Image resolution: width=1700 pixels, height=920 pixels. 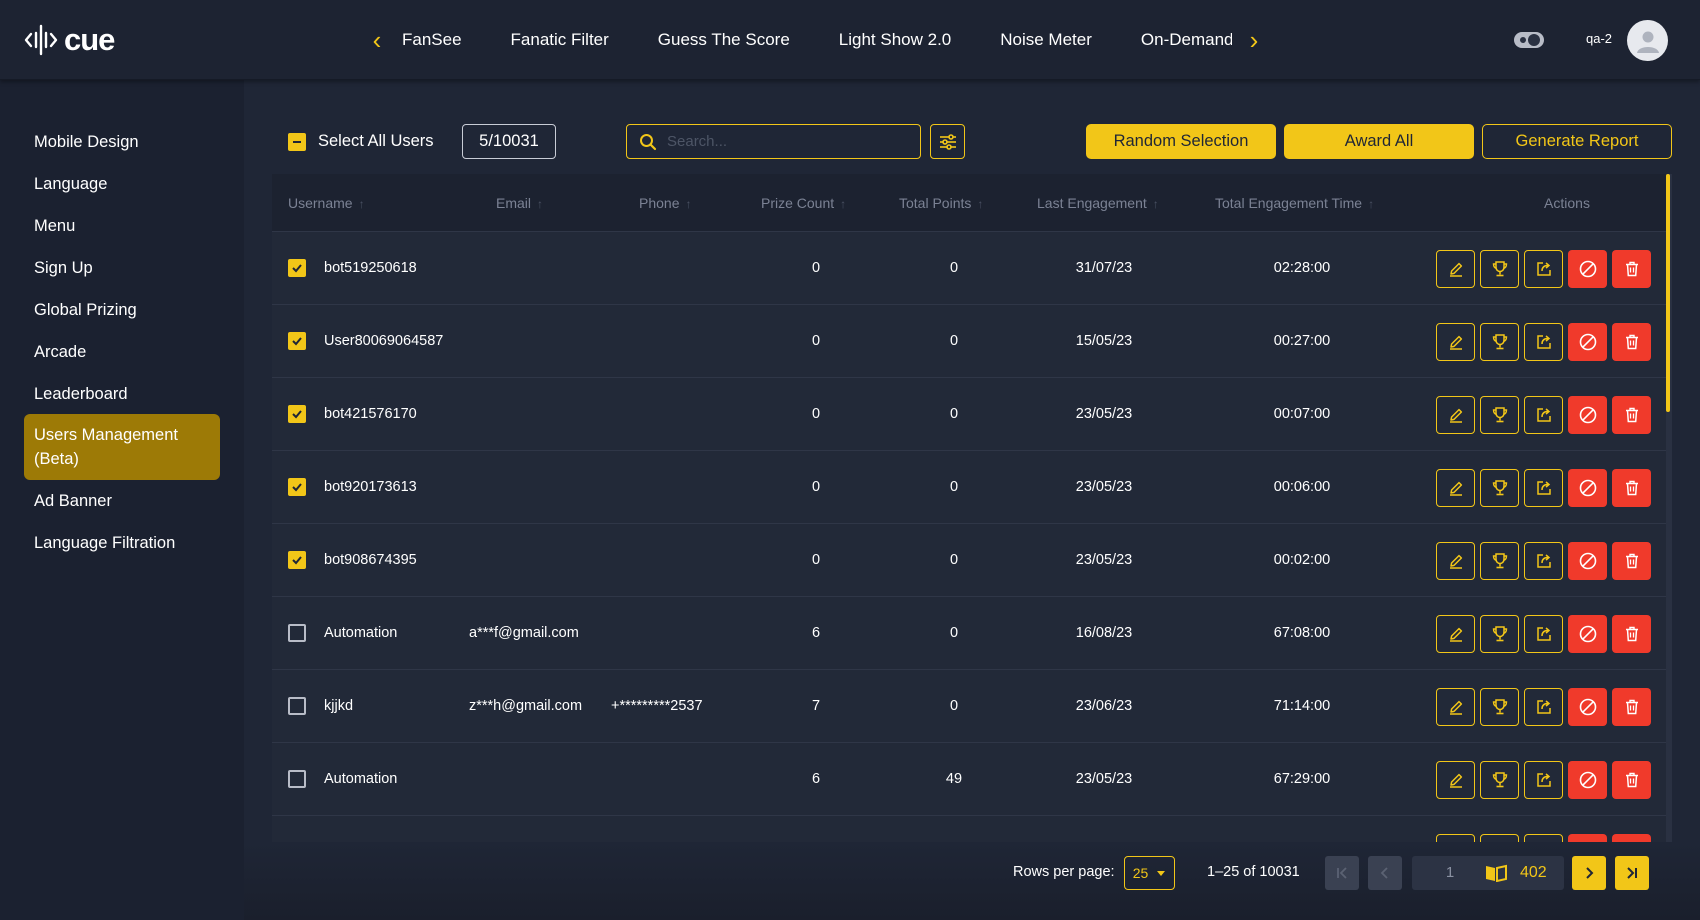 I want to click on sidebar-item-global-prizing: Global Prizing, so click(x=122, y=310).